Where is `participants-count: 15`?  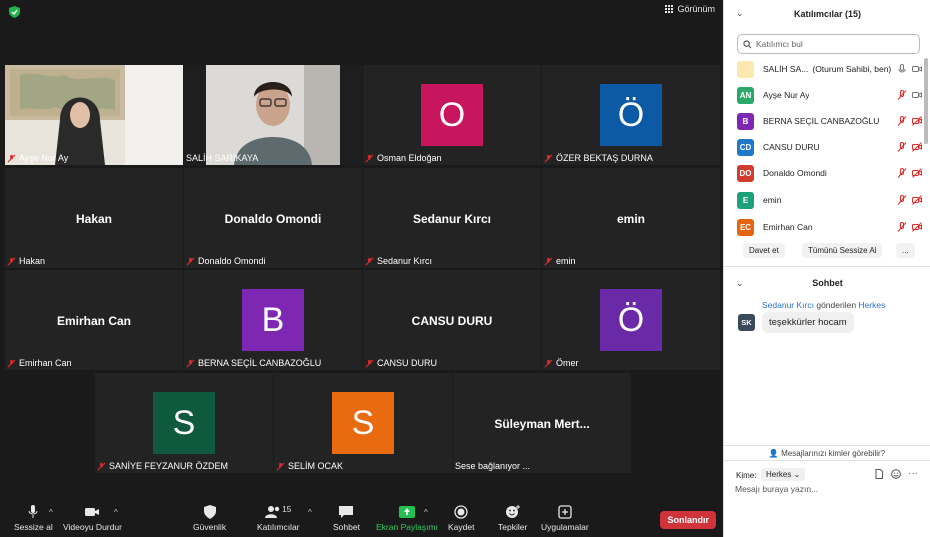
participants-count: 15 is located at coordinates (287, 509).